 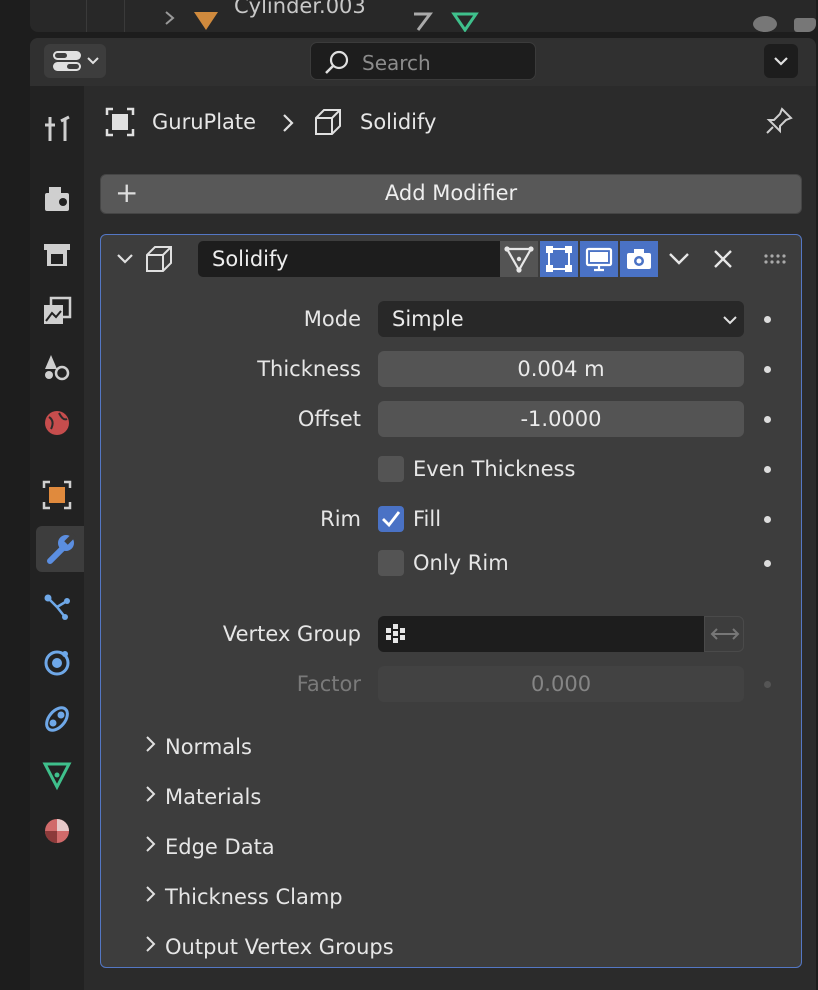 I want to click on subpanel-edge-data: Edge Data, so click(x=208, y=846).